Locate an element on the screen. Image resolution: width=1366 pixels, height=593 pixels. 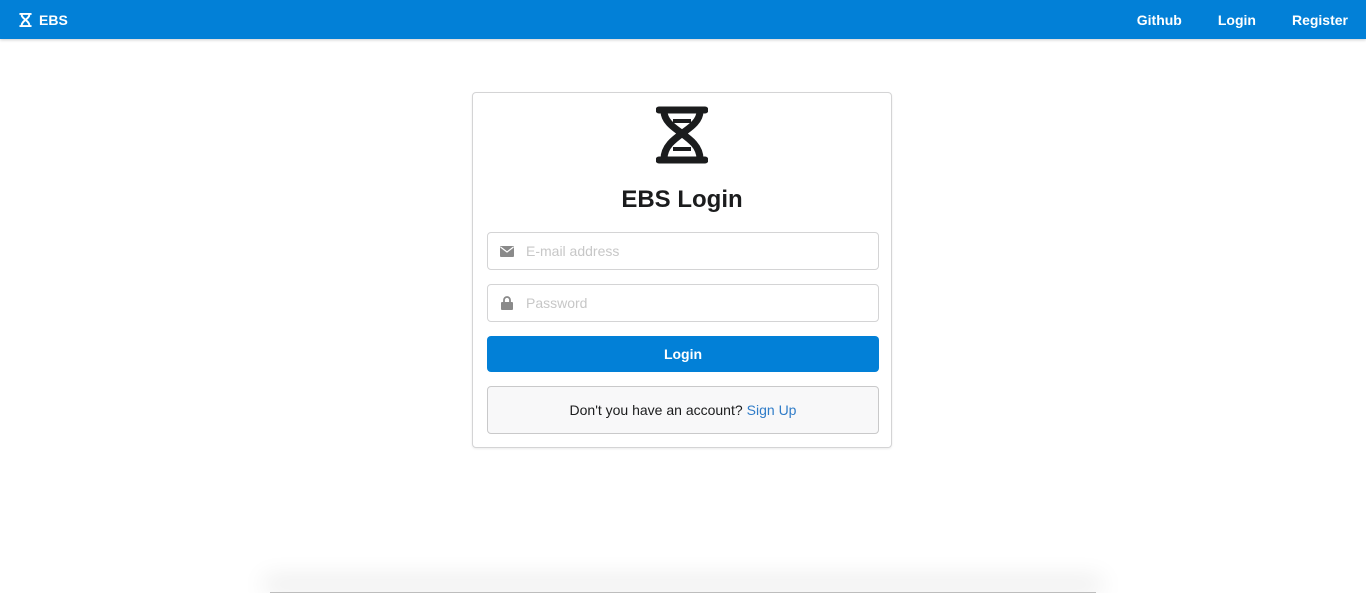
signup-prompt: Don't you have an account? is located at coordinates (656, 410).